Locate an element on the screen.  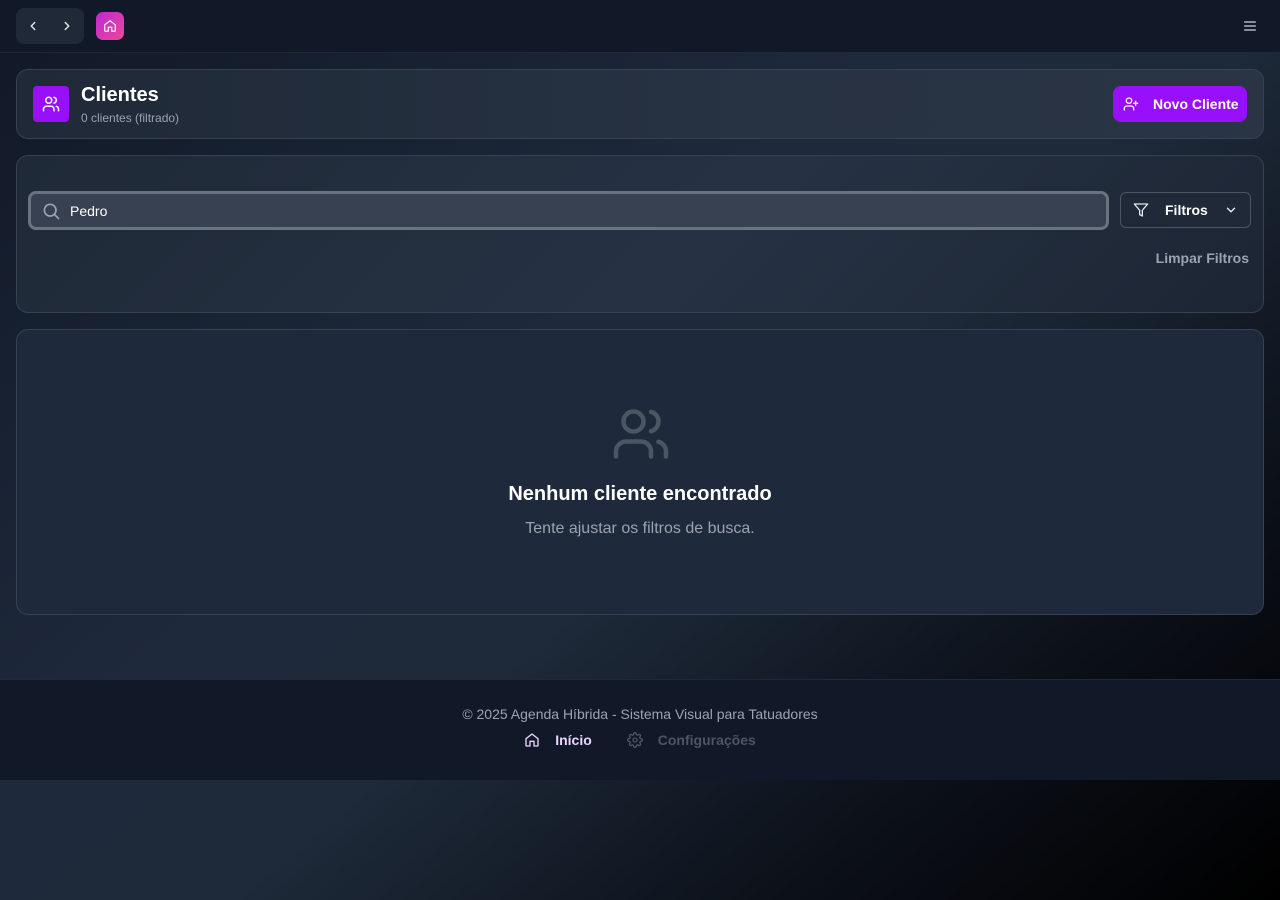
history-nav is located at coordinates (50, 26).